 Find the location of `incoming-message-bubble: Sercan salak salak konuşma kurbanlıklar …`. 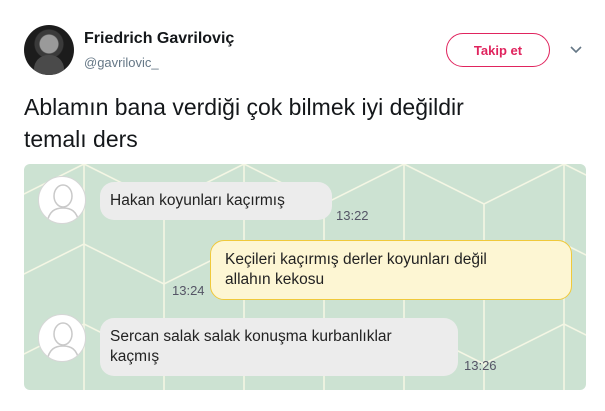

incoming-message-bubble: Sercan salak salak konuşma kurbanlıklar … is located at coordinates (279, 347).